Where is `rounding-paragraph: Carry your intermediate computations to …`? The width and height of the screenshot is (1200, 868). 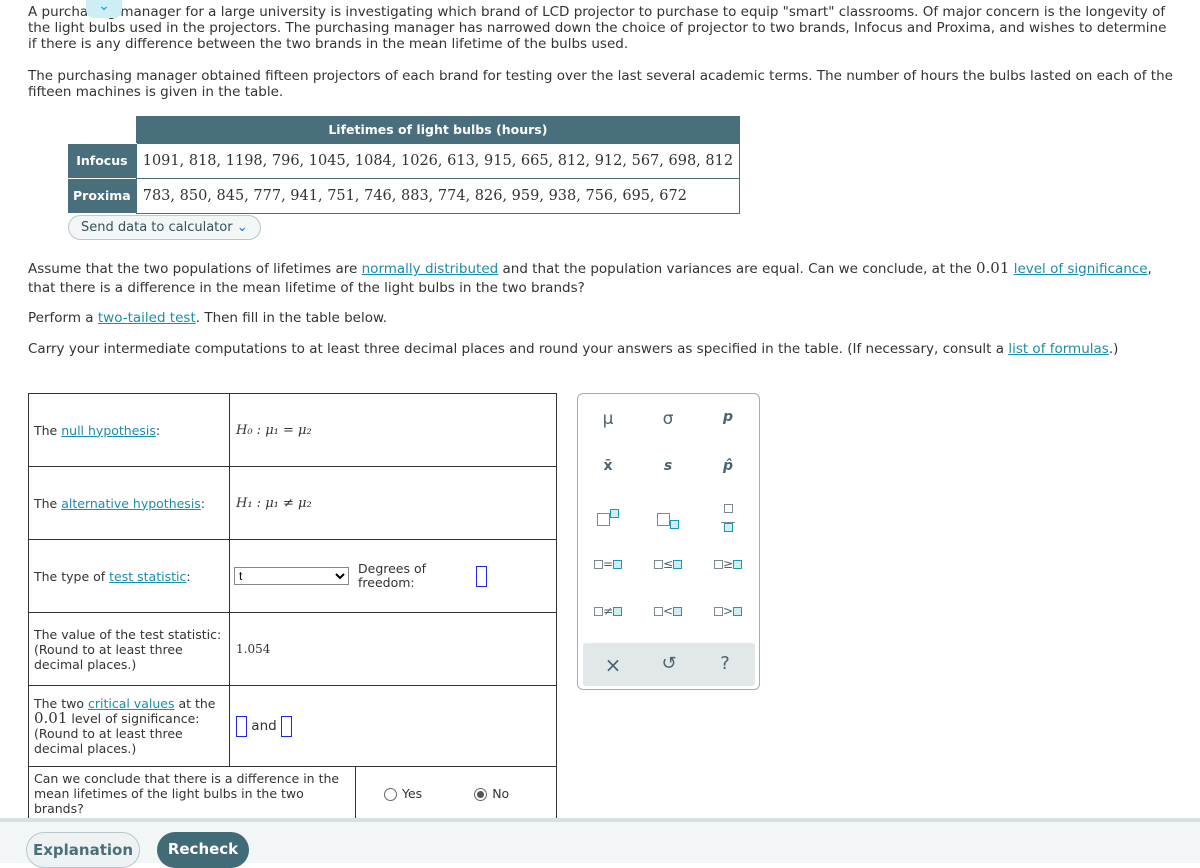
rounding-paragraph: Carry your intermediate computations to … is located at coordinates (573, 349).